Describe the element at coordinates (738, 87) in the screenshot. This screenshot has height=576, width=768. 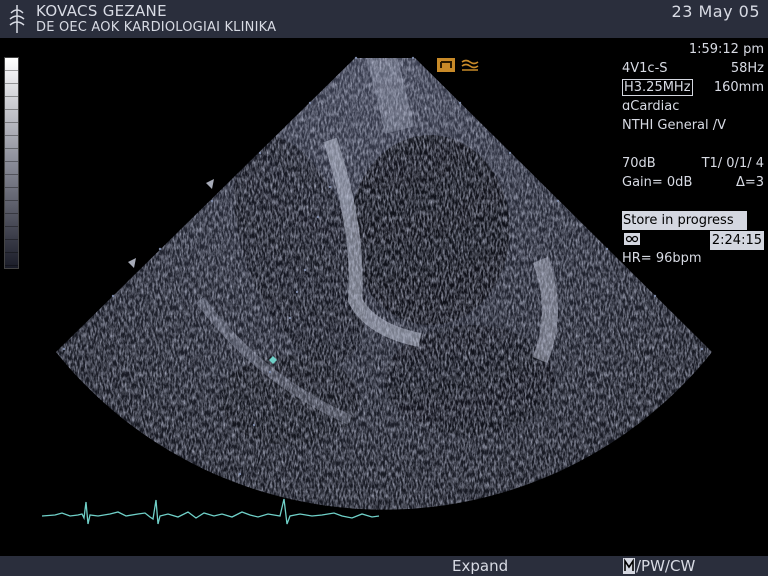
I see `depth: 160mm` at that location.